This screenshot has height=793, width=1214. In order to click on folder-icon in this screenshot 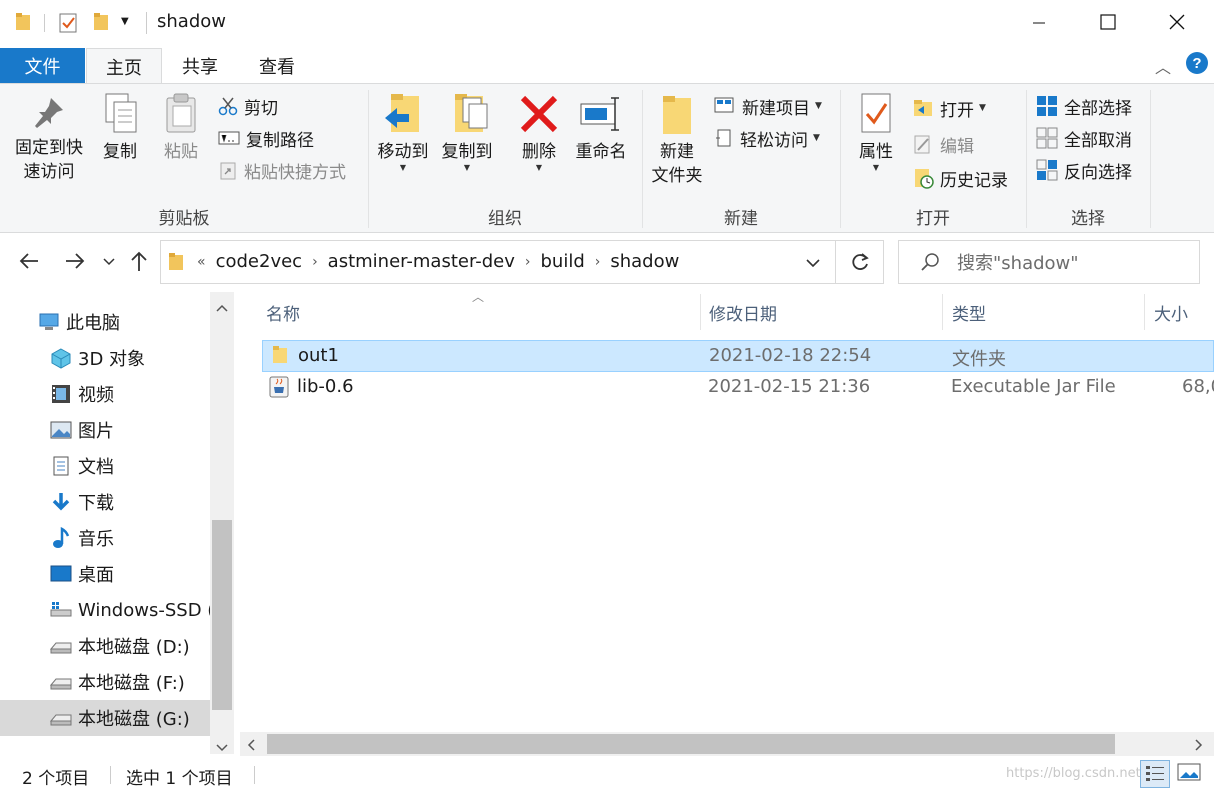, I will do `click(23, 24)`.